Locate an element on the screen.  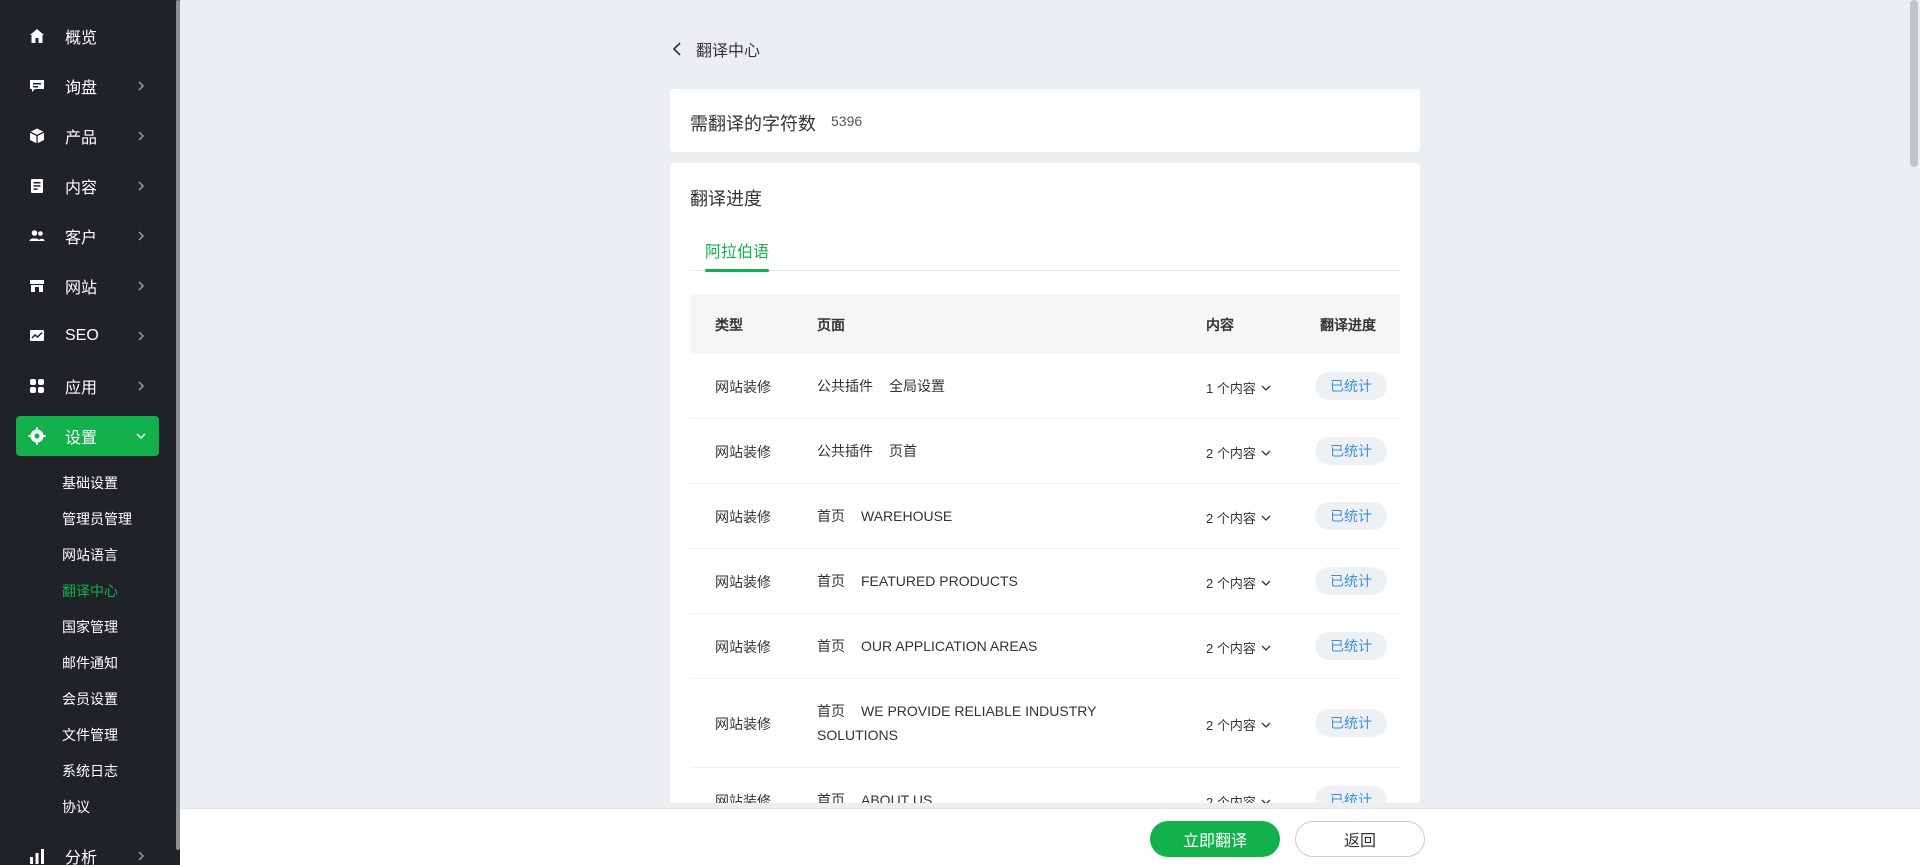
sidebar-scrollbar is located at coordinates (178, 425).